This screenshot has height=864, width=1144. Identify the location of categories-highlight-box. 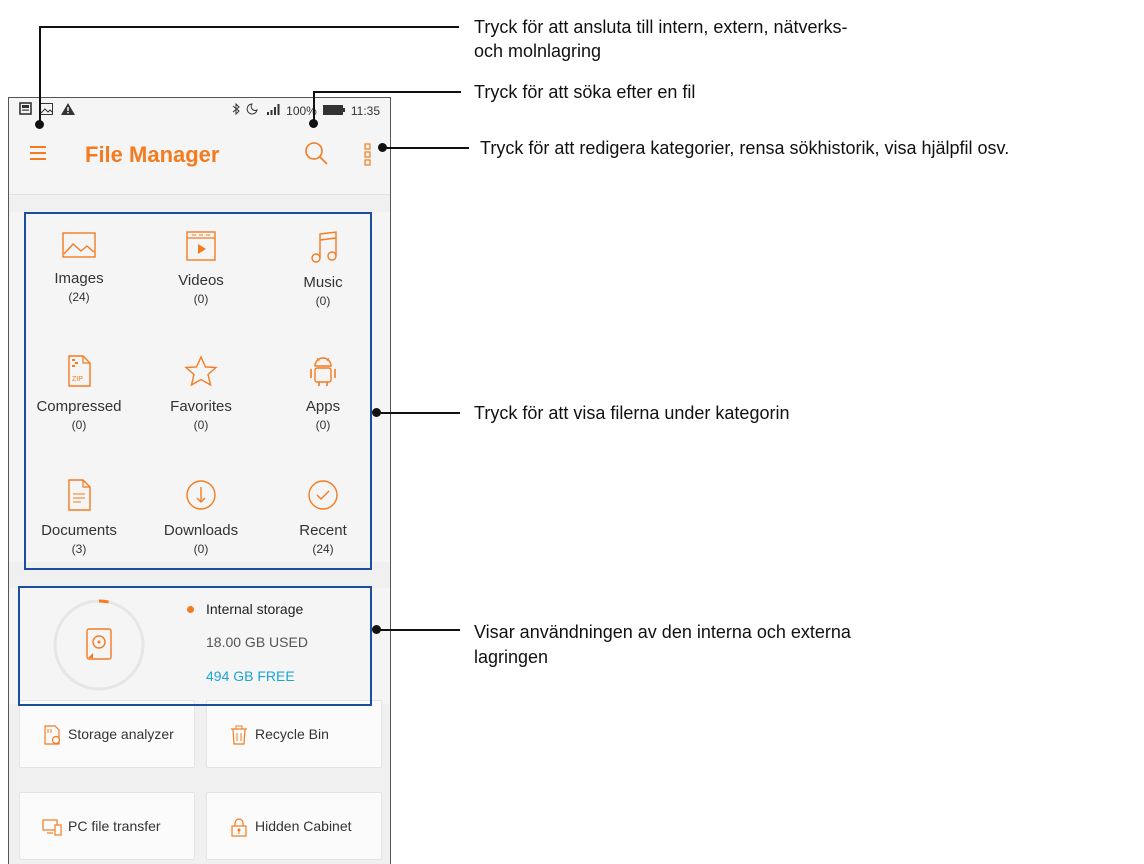
(198, 391).